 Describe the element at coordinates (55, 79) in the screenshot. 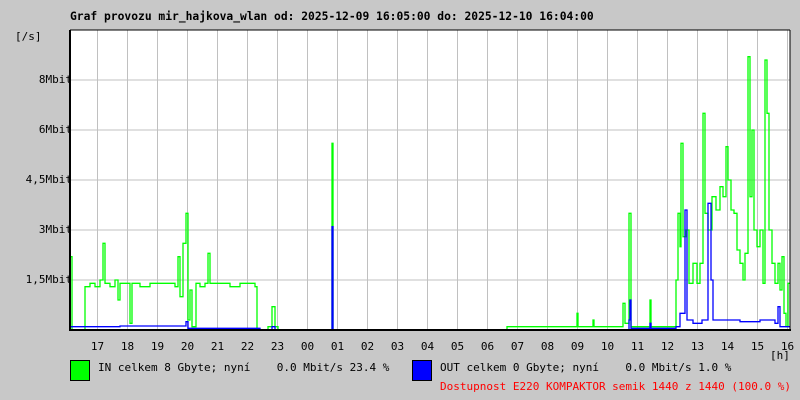

I see `y-tick-label: 8Mbit` at that location.